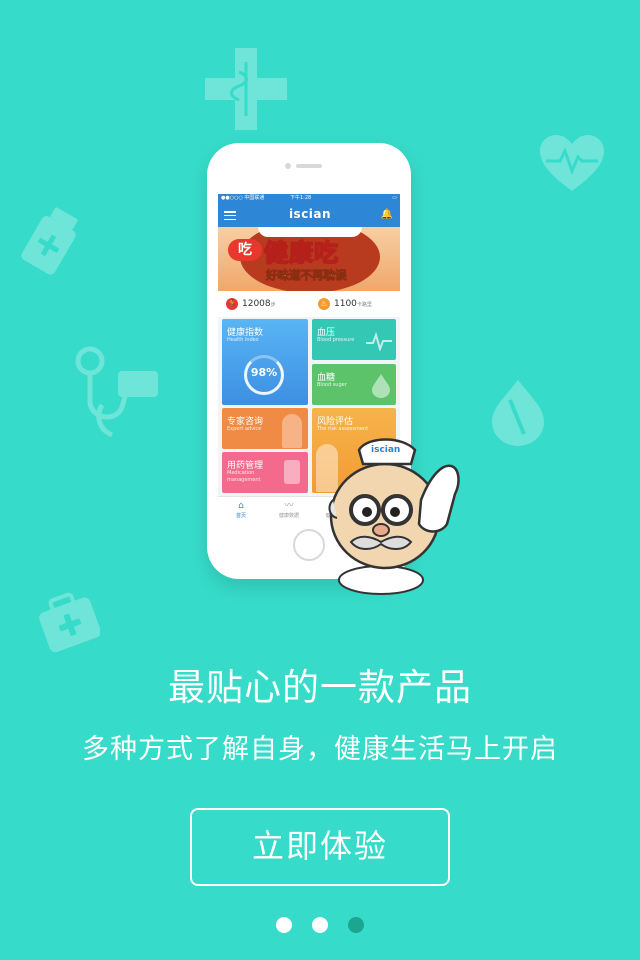 The height and width of the screenshot is (960, 640). I want to click on battery-icon: ▭, so click(394, 198).